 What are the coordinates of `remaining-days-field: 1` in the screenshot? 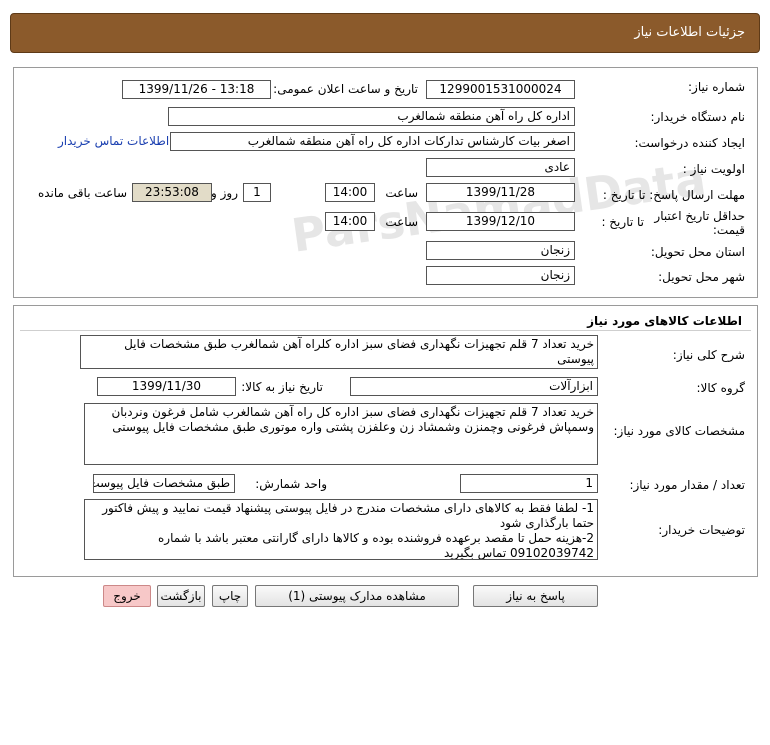 It's located at (257, 192).